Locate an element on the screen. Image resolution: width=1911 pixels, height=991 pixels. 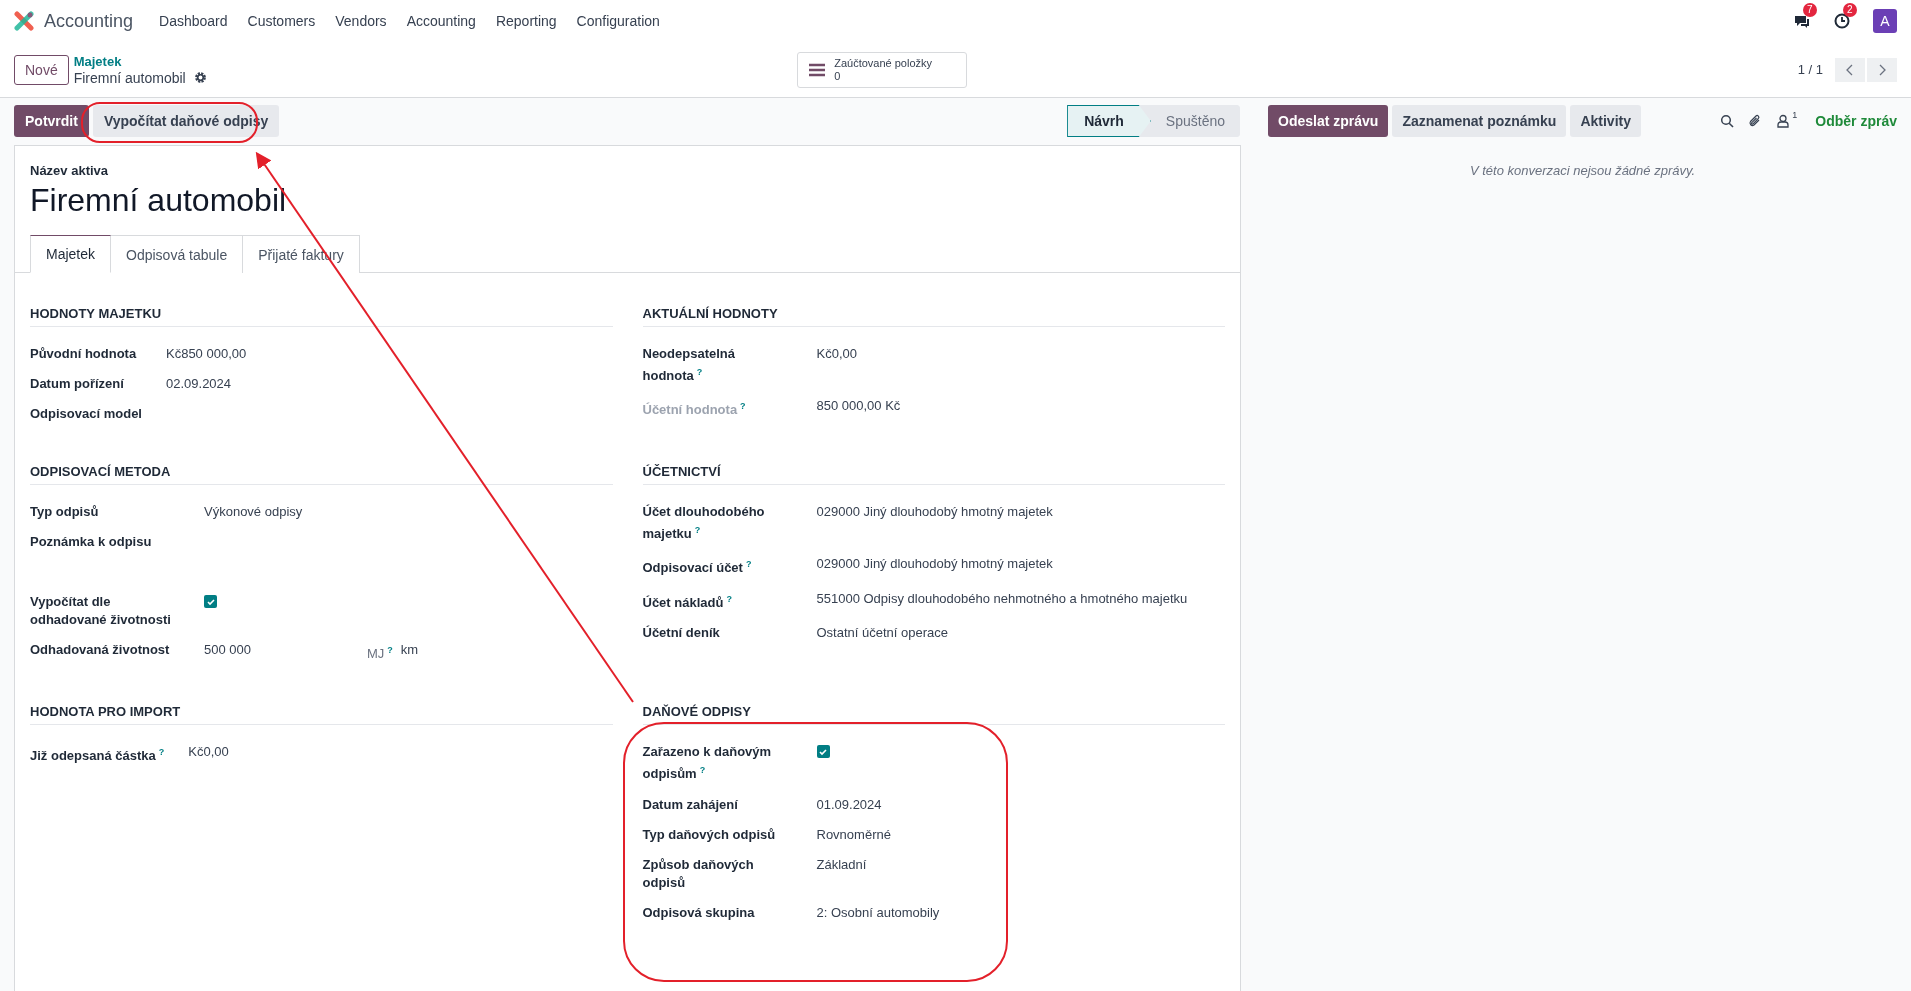
field-label: Poznámka k odpisu is located at coordinates (91, 542).